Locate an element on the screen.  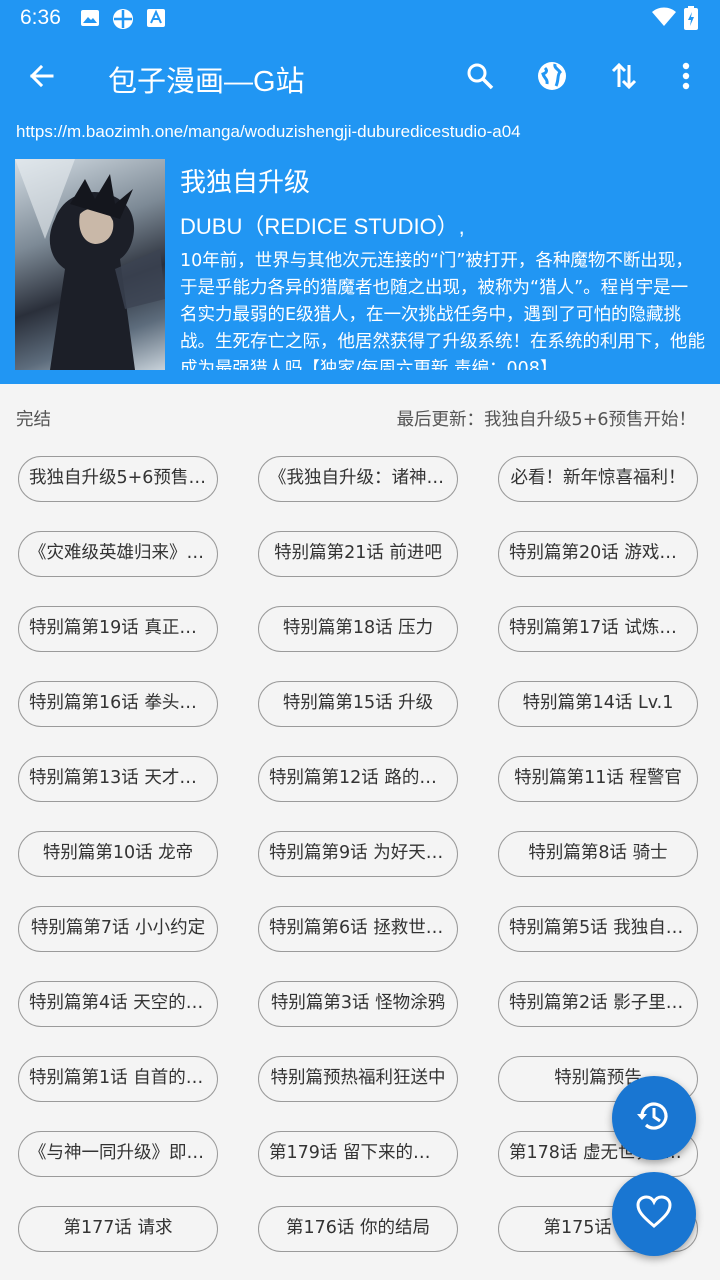
globe-icon is located at coordinates (552, 78).